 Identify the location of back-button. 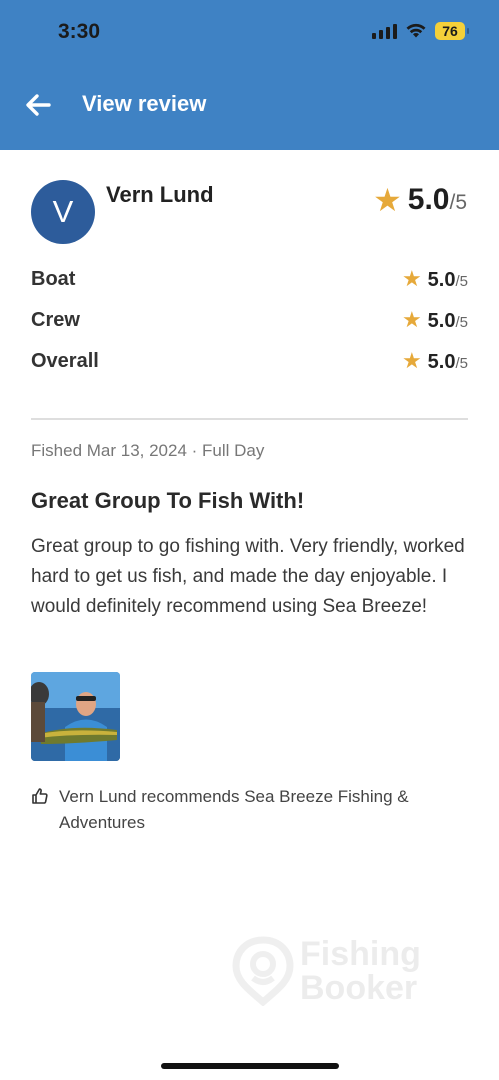
(38, 105).